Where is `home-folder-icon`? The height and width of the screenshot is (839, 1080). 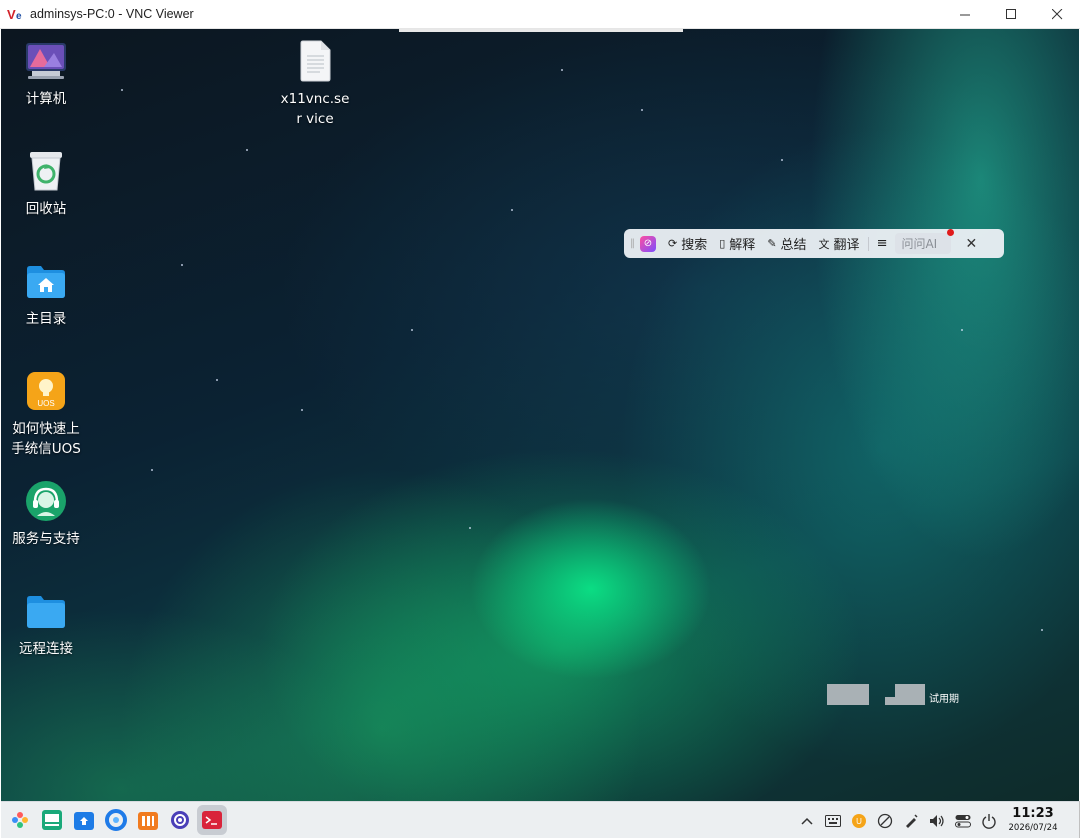
home-folder-icon is located at coordinates (46, 281).